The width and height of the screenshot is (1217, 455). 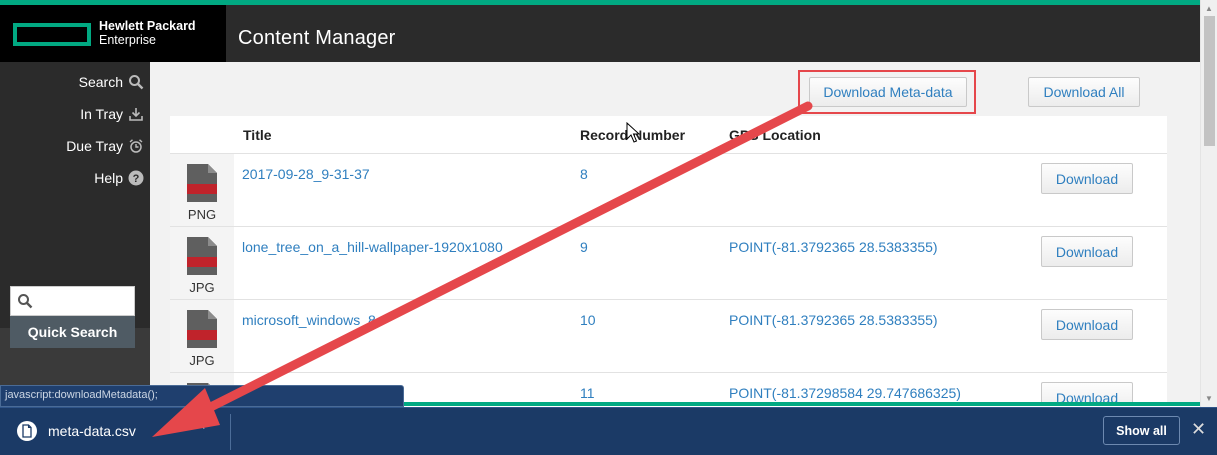 I want to click on hpe-logo-text: Hewlett Packard Enterprise, so click(x=147, y=33).